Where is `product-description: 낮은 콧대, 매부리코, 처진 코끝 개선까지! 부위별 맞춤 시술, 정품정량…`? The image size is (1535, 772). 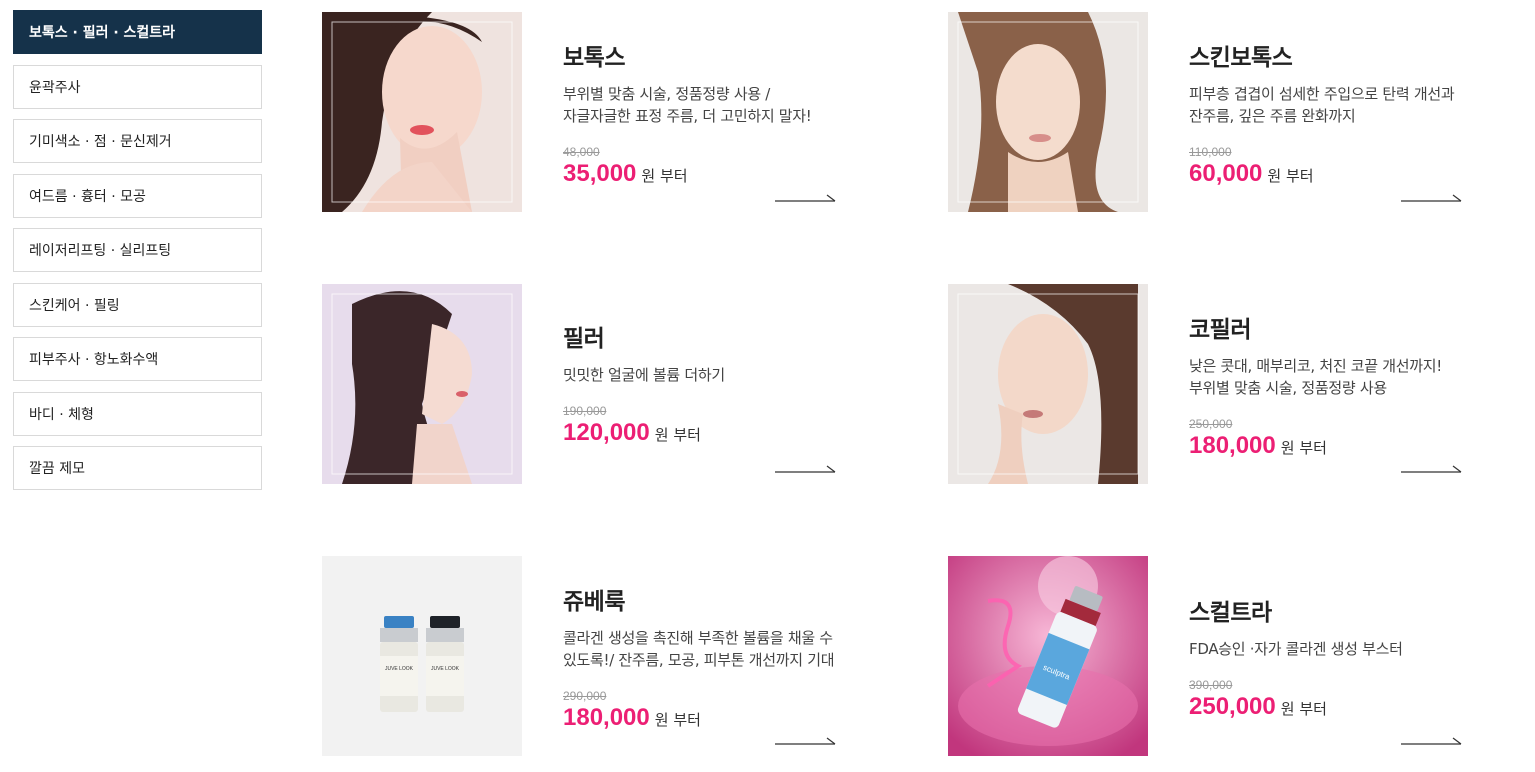
product-description: 낮은 콧대, 매부리코, 처진 코끝 개선까지! 부위별 맞춤 시술, 정품정량… is located at coordinates (1315, 377).